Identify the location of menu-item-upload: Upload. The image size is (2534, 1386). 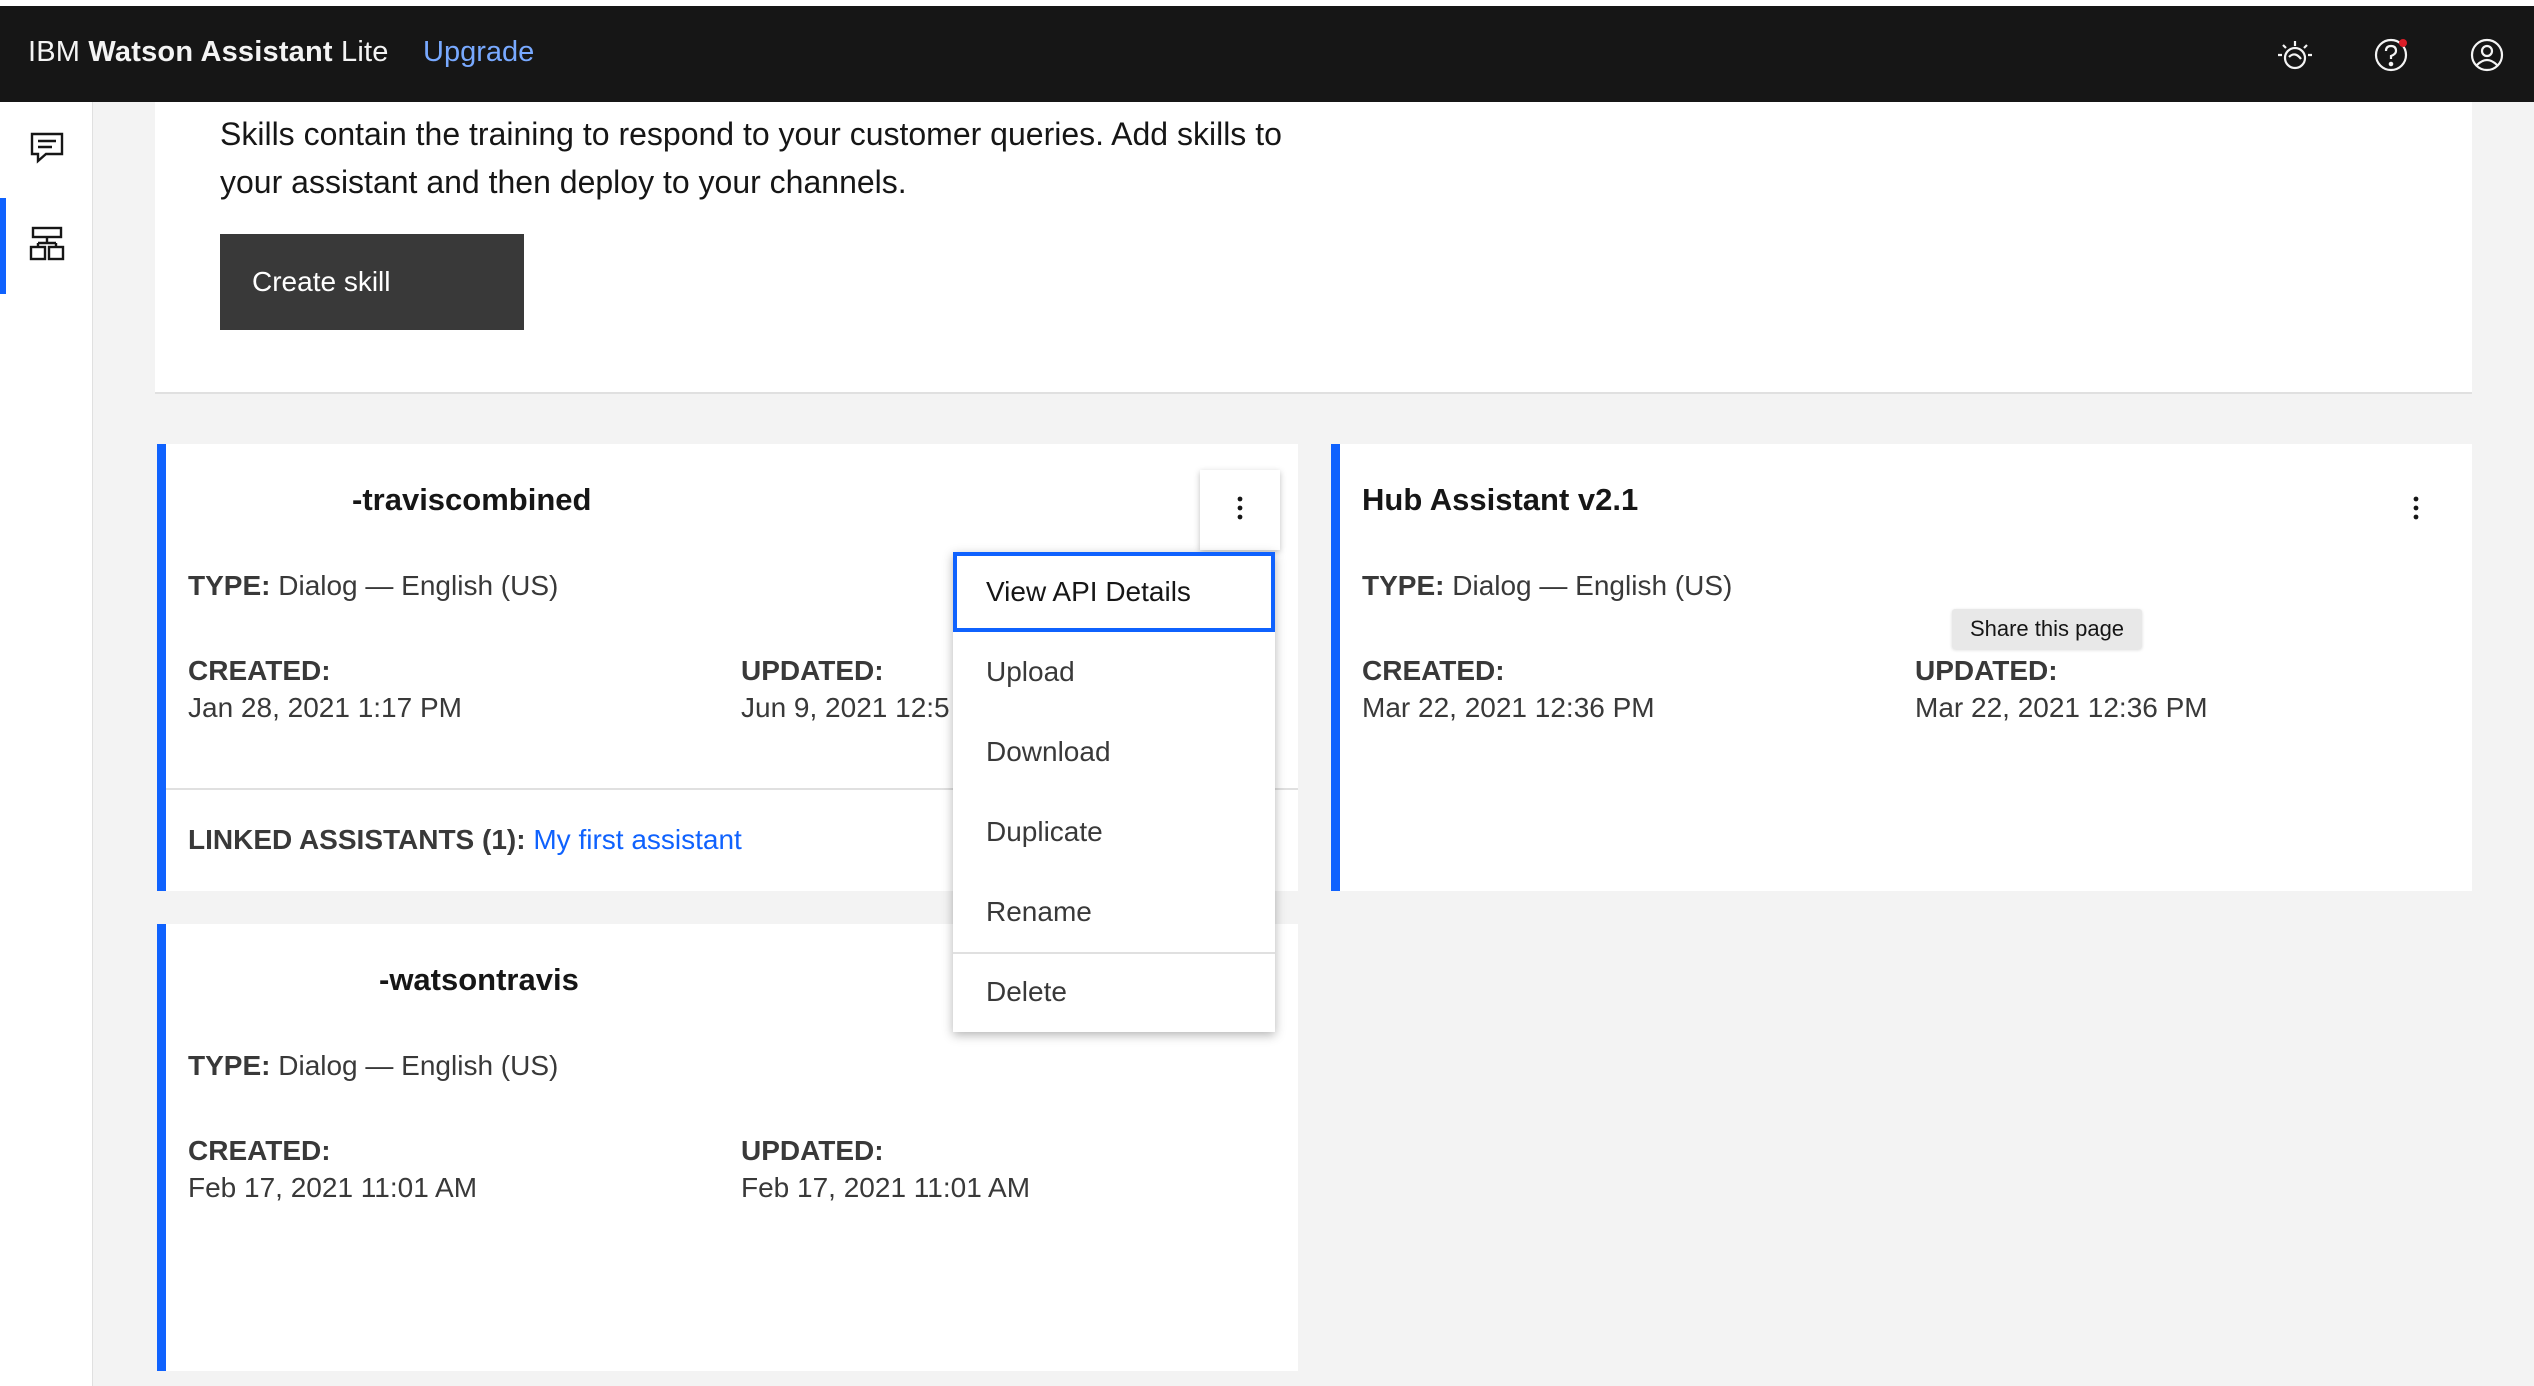
(1114, 672).